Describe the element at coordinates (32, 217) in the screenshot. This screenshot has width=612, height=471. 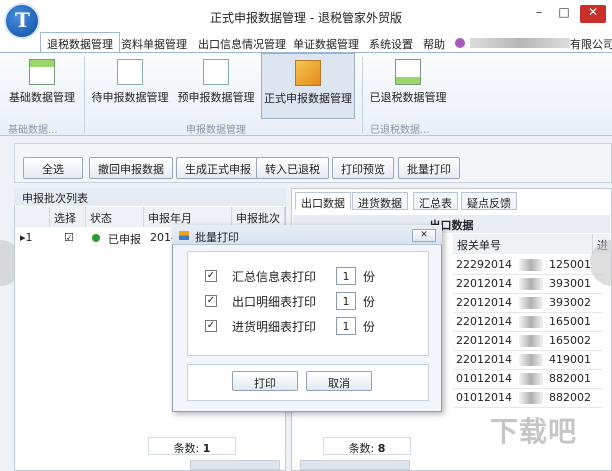
I see `row-header-cell` at that location.